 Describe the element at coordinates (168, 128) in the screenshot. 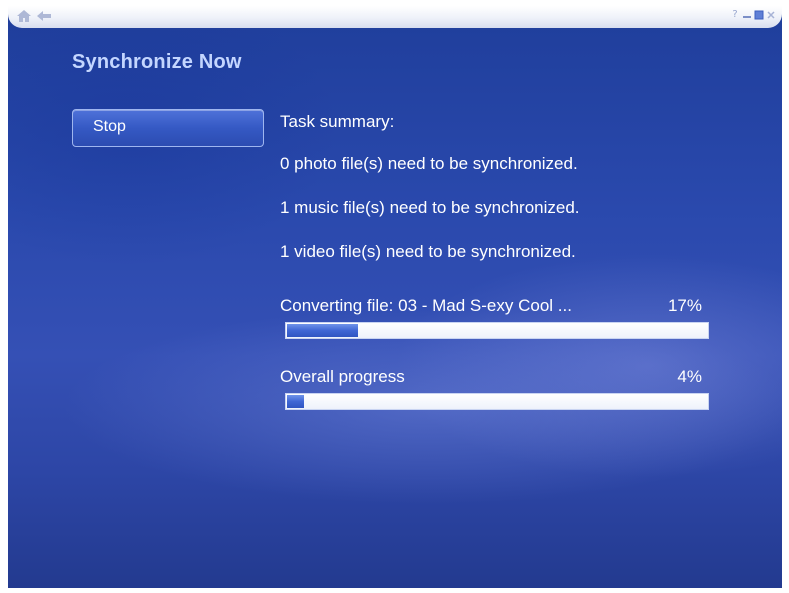

I see `stop-button: Stop` at that location.